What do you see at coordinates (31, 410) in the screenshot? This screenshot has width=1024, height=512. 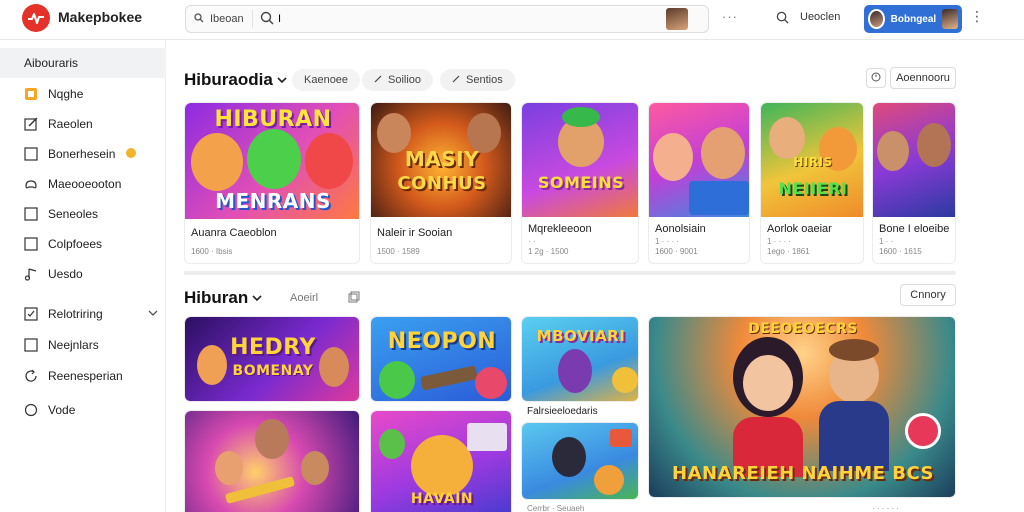 I see `circle-icon` at bounding box center [31, 410].